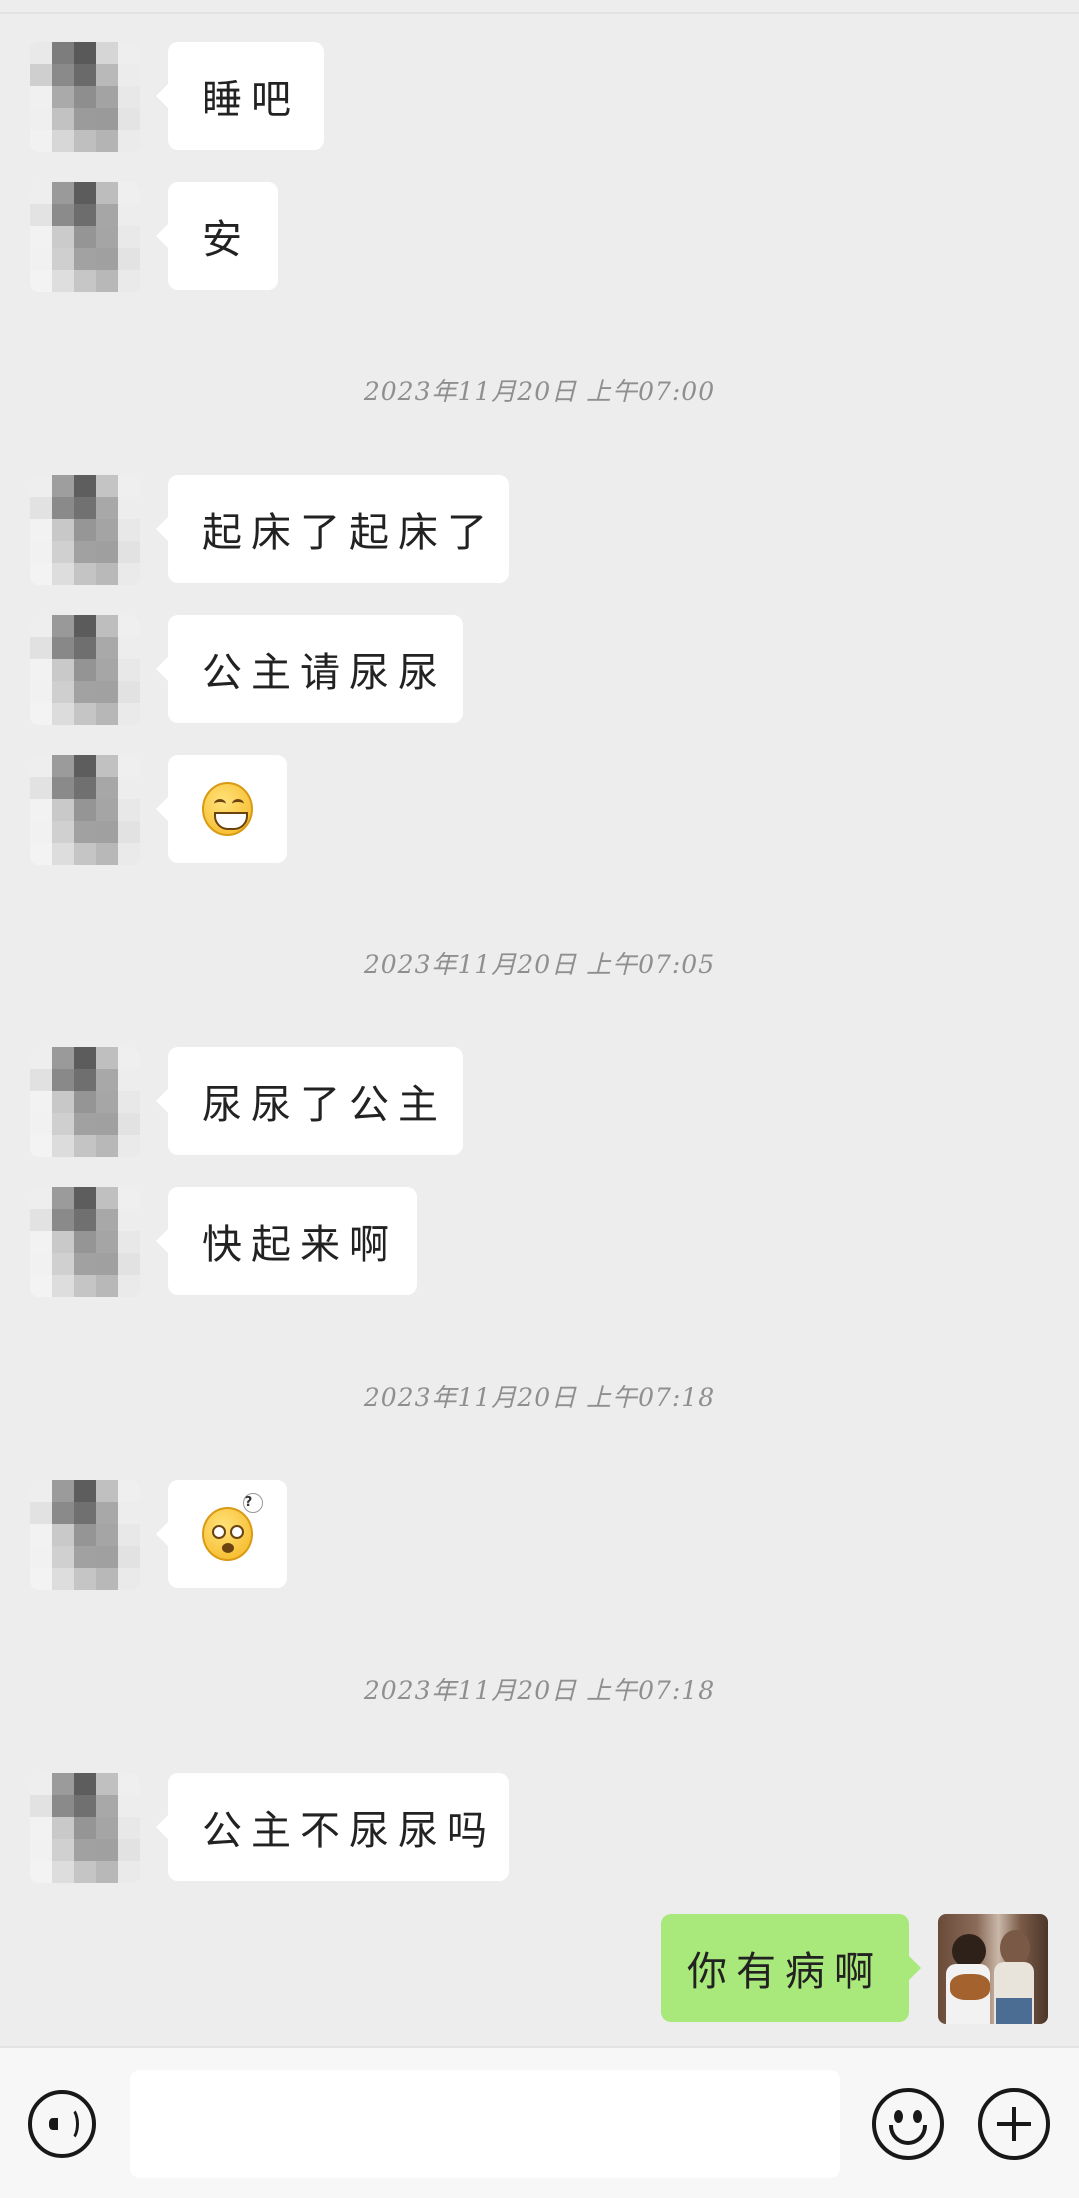 Image resolution: width=1079 pixels, height=2198 pixels. I want to click on message-bubble: 公主请尿尿, so click(309, 669).